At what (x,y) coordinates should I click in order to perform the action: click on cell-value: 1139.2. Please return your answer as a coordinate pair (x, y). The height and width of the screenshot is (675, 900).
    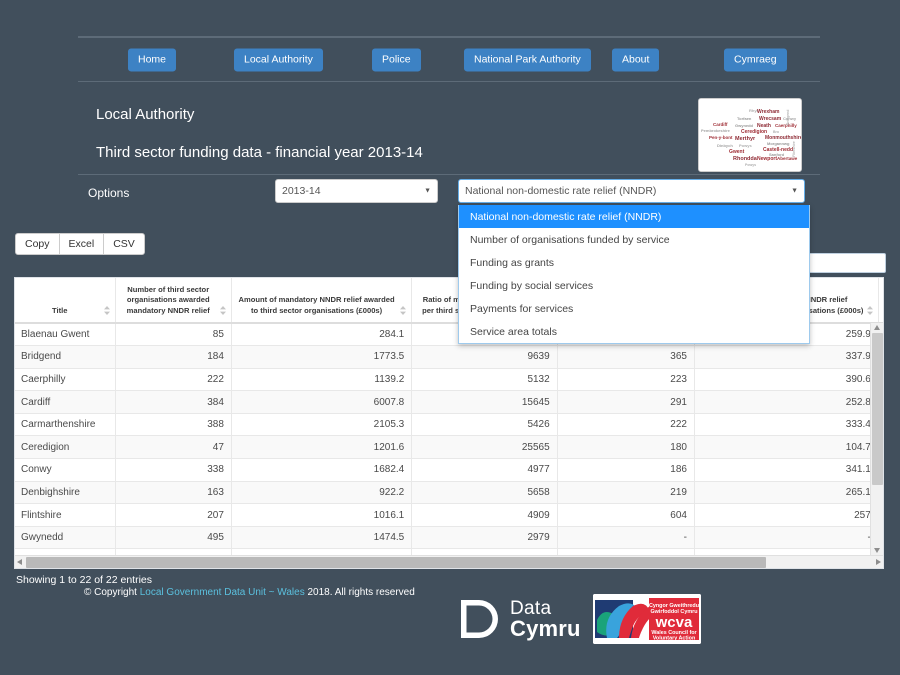
    Looking at the image, I should click on (322, 380).